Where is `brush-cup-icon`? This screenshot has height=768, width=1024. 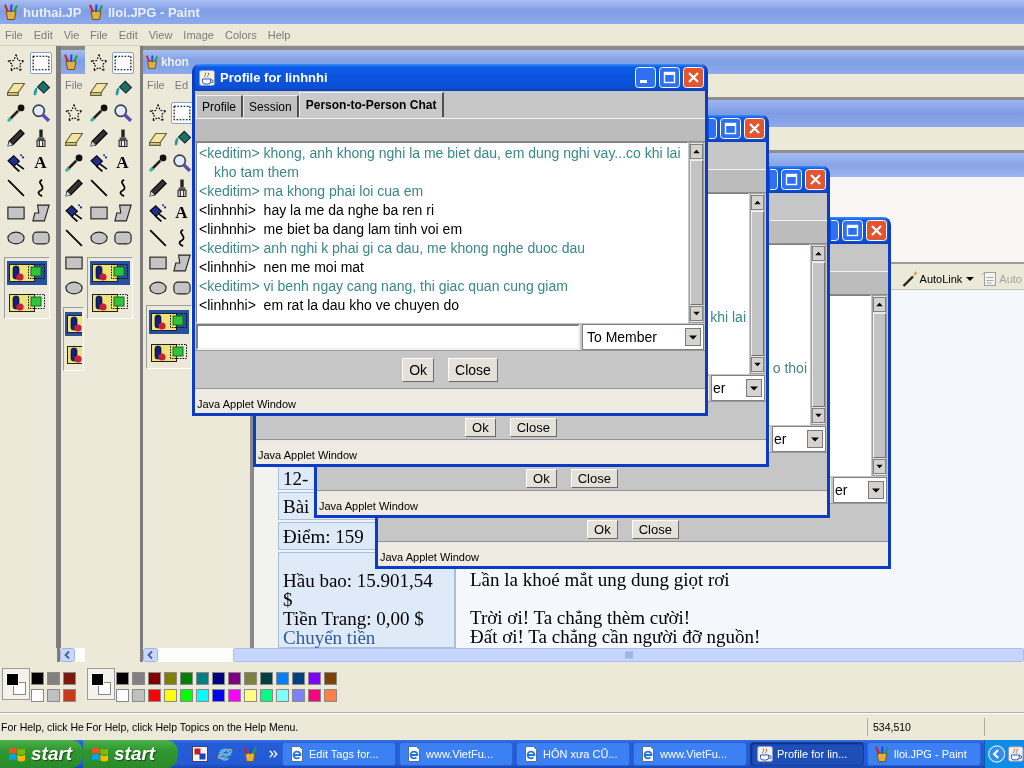
brush-cup-icon is located at coordinates (250, 754).